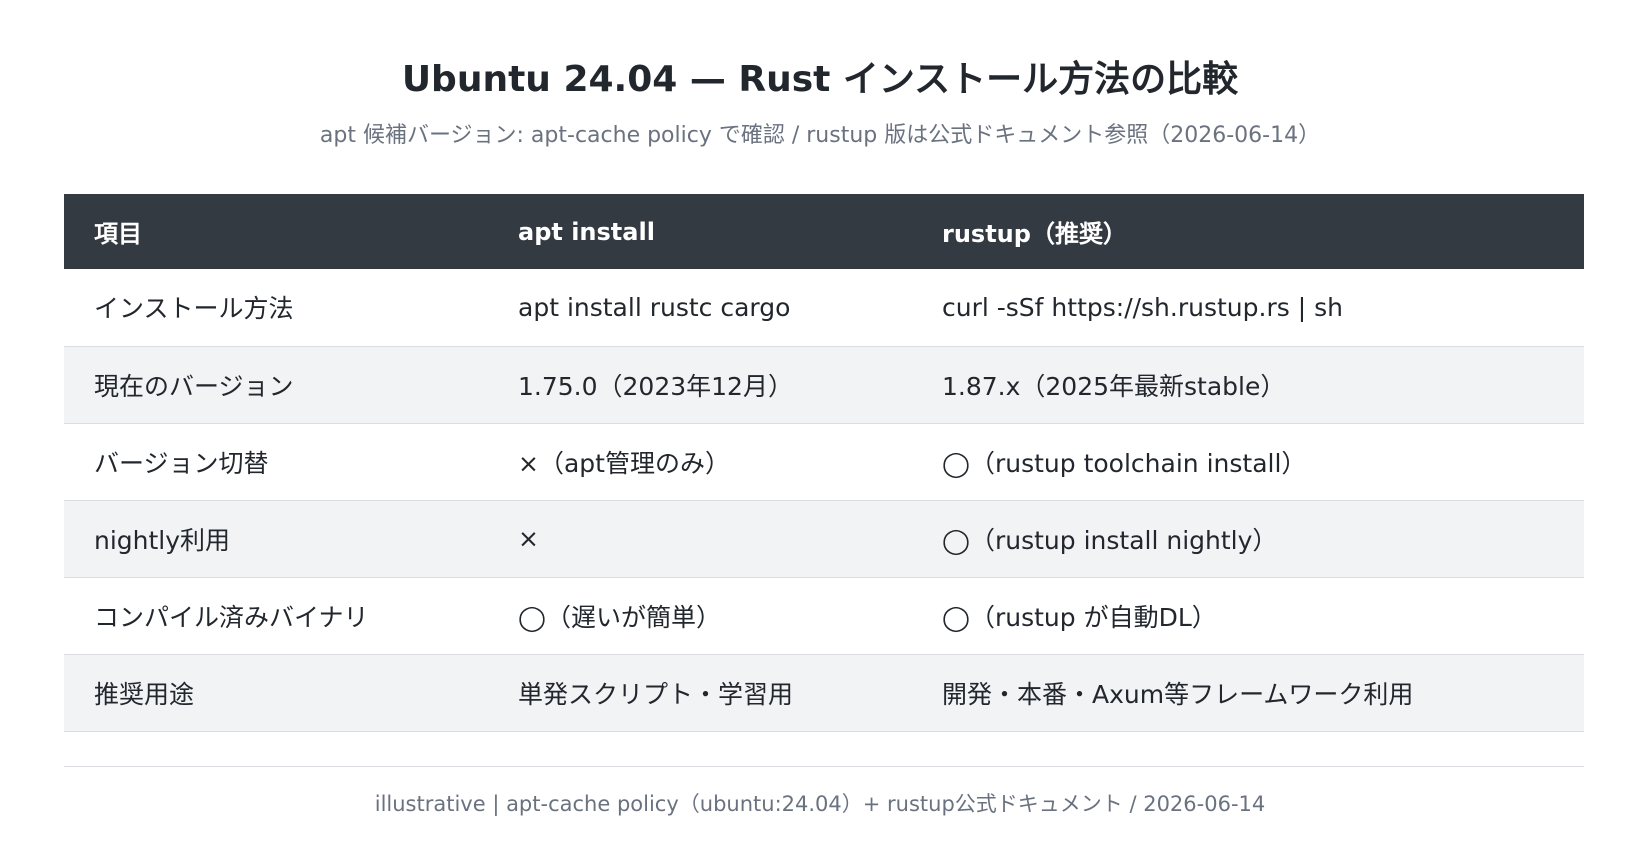  I want to click on rustup-cell: ◯（rustup が自動DL）, so click(1079, 617).